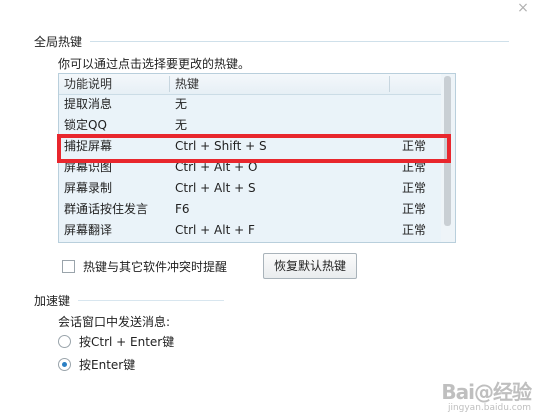 The height and width of the screenshot is (420, 537). I want to click on table-row: 捕捉屏幕 Ctrl + Shift + S 正常, so click(250, 146).